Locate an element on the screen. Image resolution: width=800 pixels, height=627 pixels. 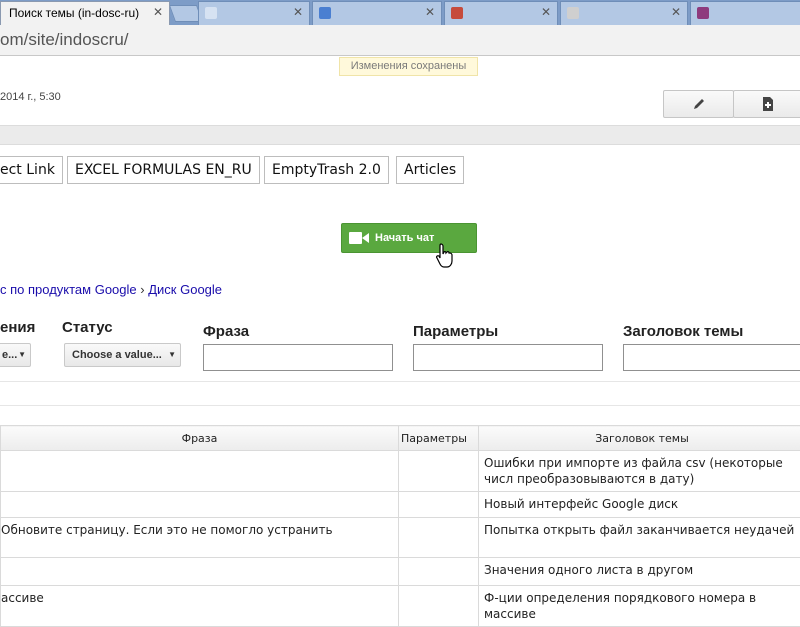
cell-phrase: ассиве is located at coordinates (200, 606).